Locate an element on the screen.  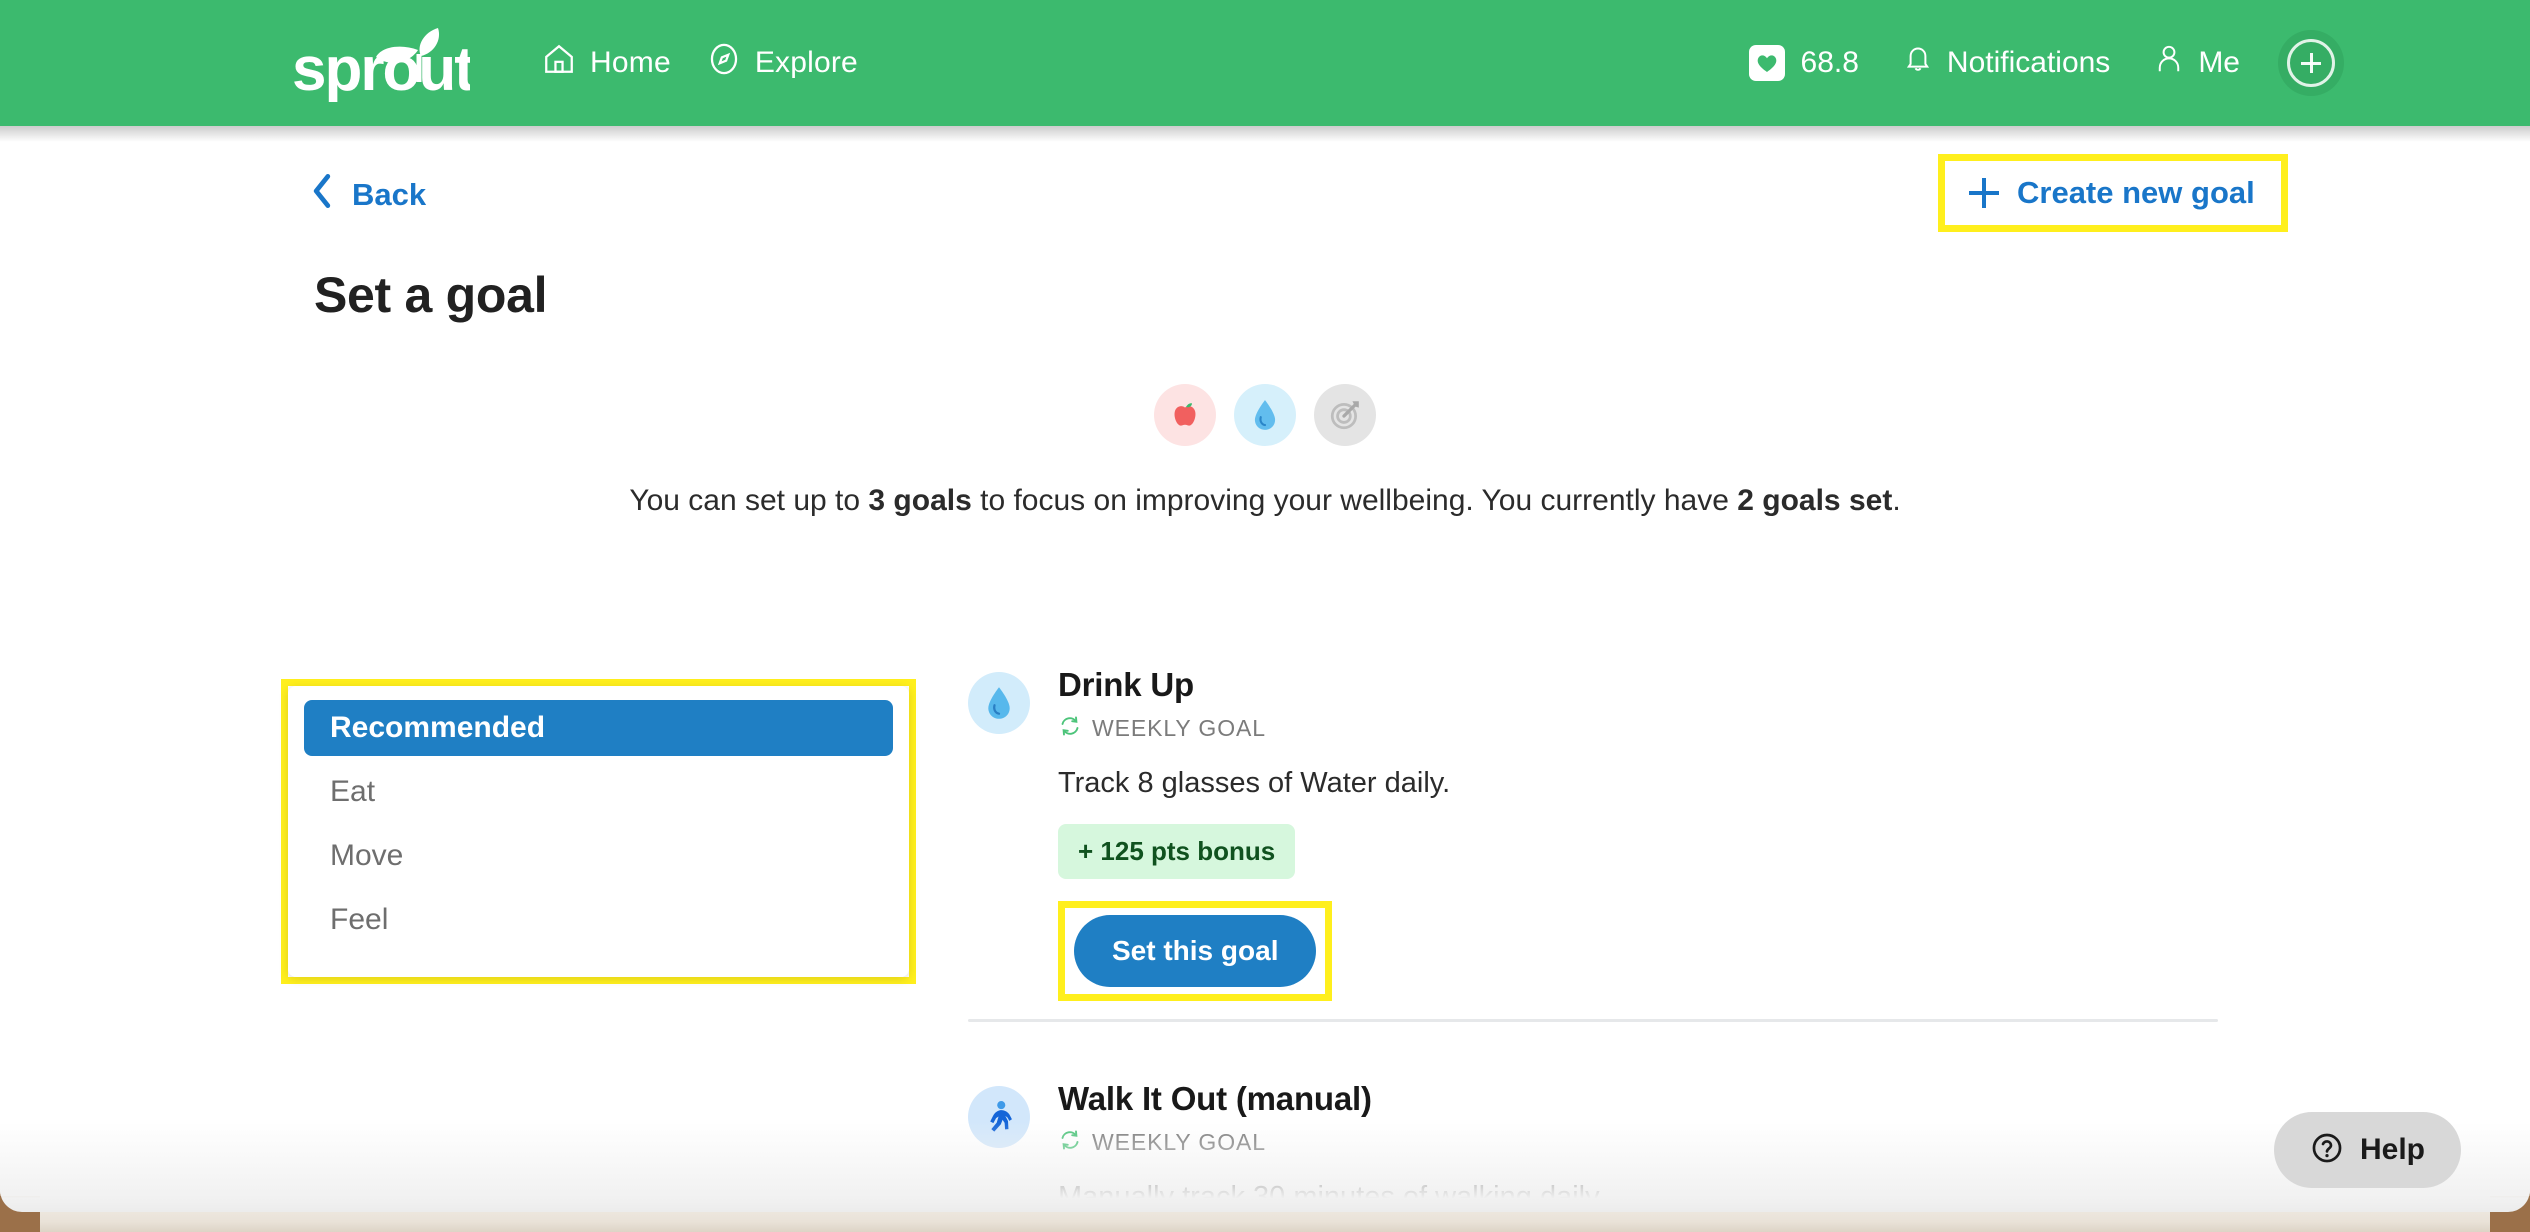
chevron-left-icon is located at coordinates (322, 195).